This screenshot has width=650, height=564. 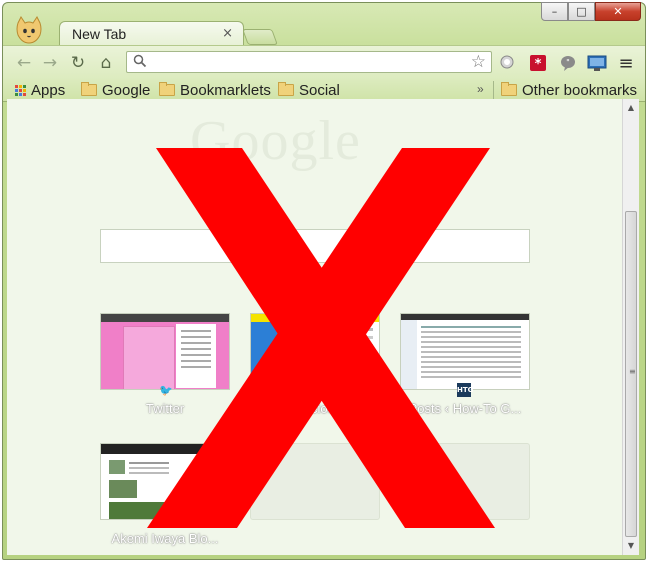 I want to click on most-visited-tile-twitter, so click(x=165, y=351).